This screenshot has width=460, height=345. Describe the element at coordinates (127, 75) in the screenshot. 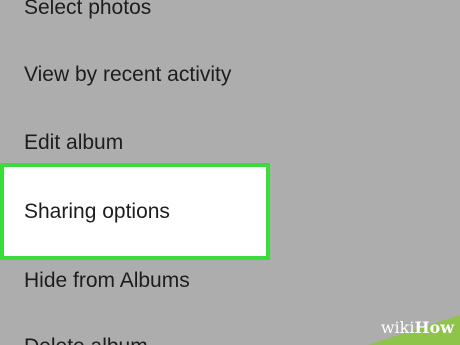

I see `menu-item-view-by-recent-activity: View by recent activity` at that location.